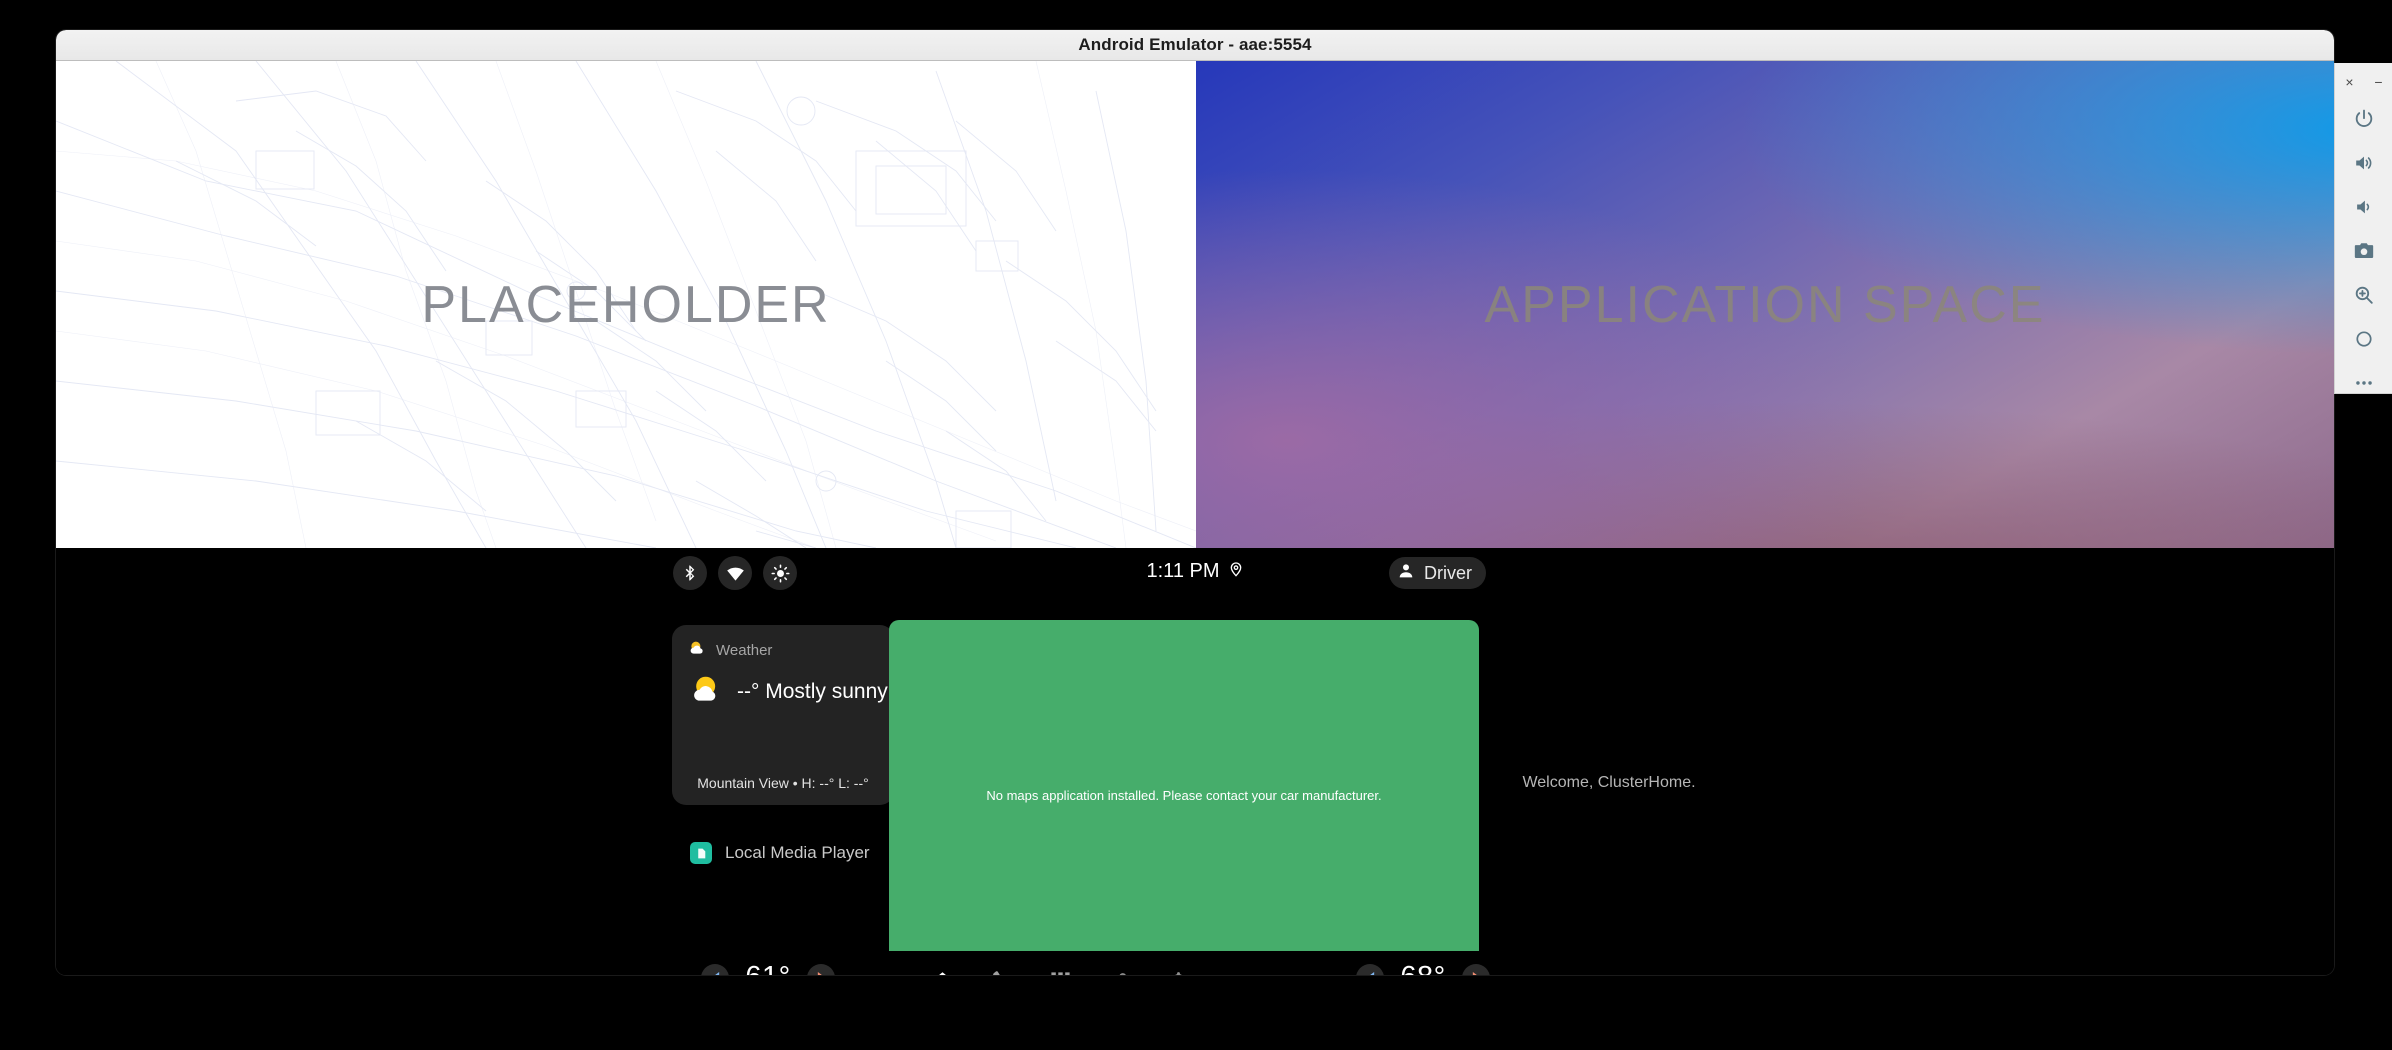 Image resolution: width=2392 pixels, height=1050 pixels. Describe the element at coordinates (1119, 969) in the screenshot. I see `fan-icon` at that location.